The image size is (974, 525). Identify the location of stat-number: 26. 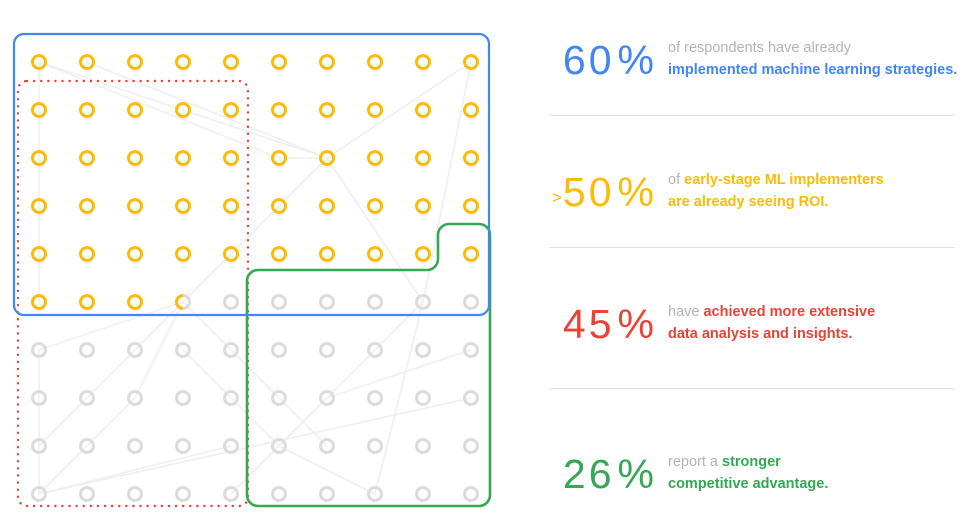
(588, 473).